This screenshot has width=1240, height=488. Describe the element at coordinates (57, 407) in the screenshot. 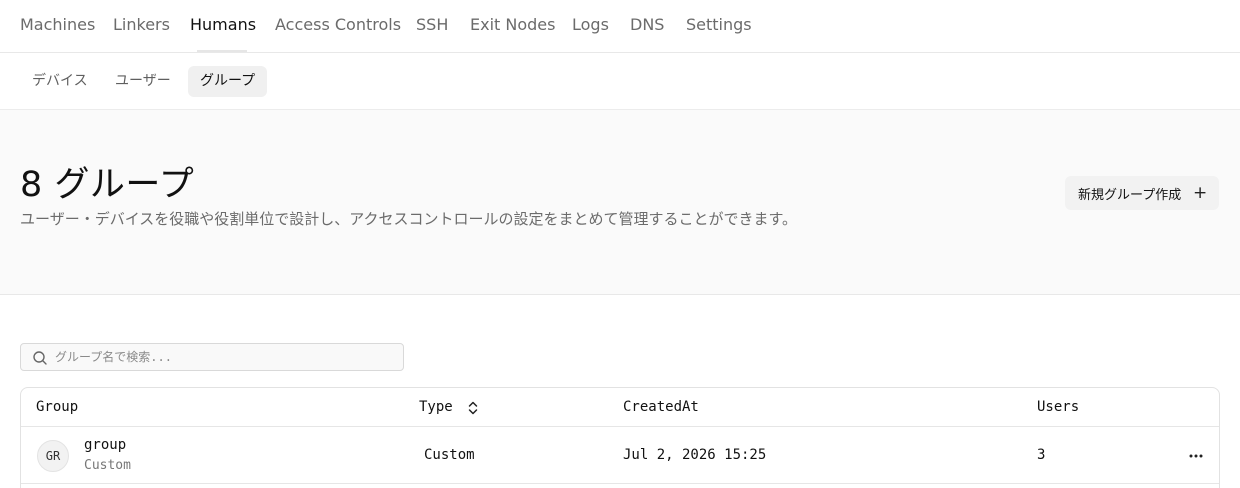

I see `column-header-group: Group` at that location.